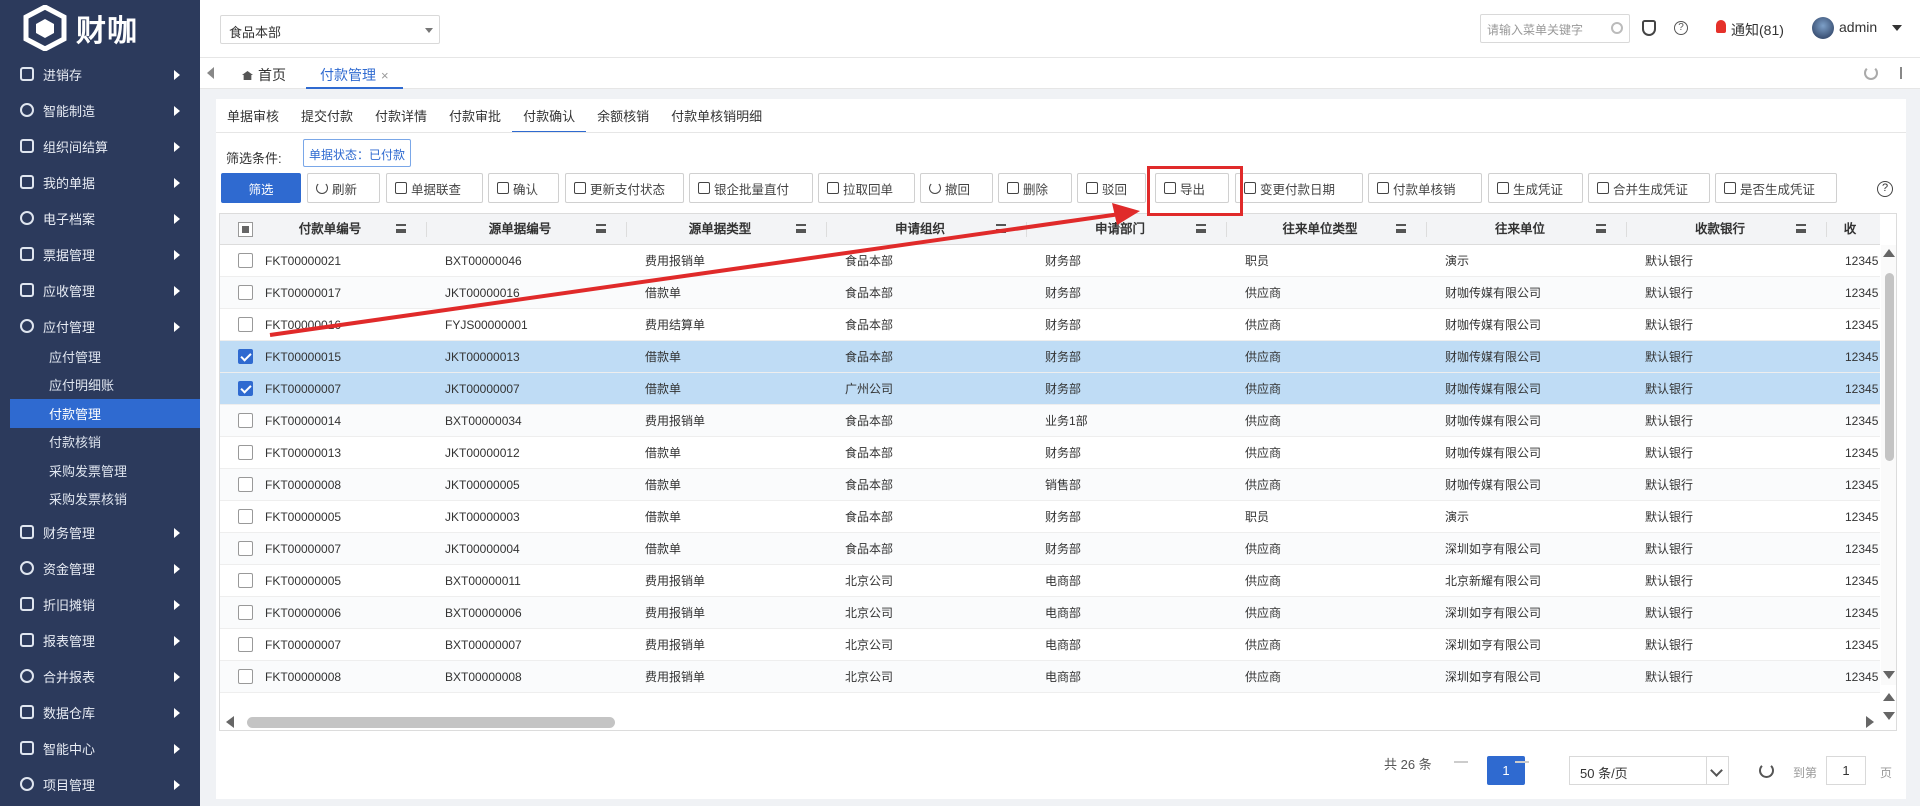  Describe the element at coordinates (100, 182) in the screenshot. I see `sidebar-item: 我的单据` at that location.